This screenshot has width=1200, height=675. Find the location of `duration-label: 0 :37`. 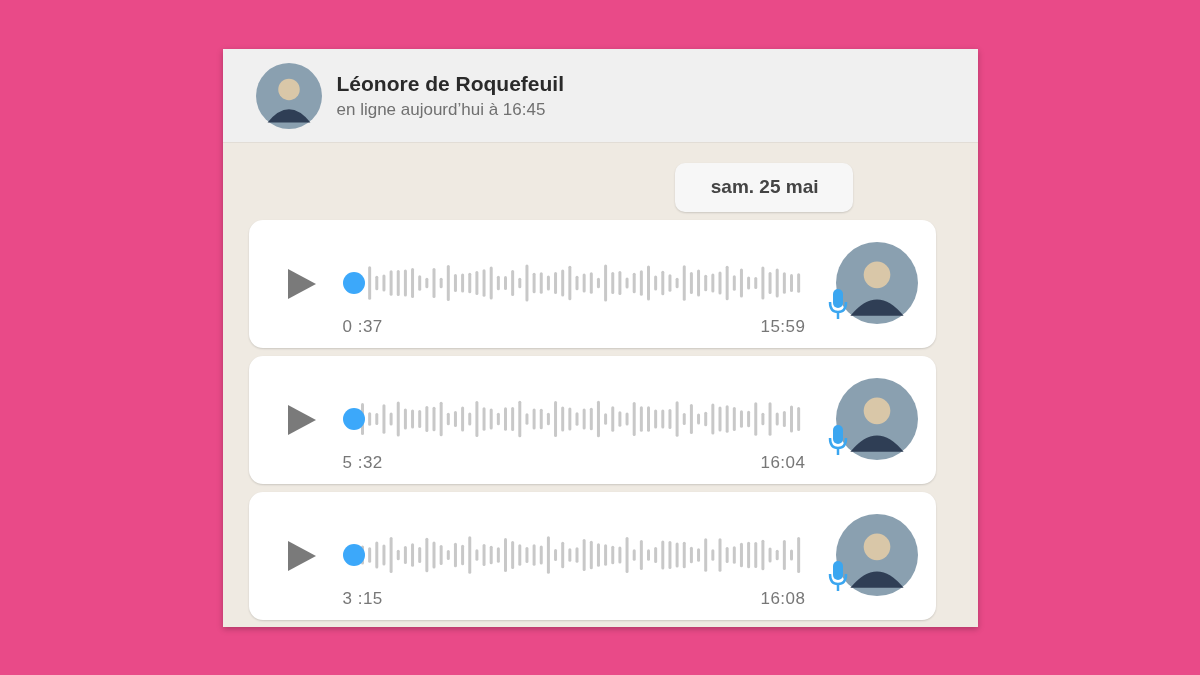

duration-label: 0 :37 is located at coordinates (362, 327).